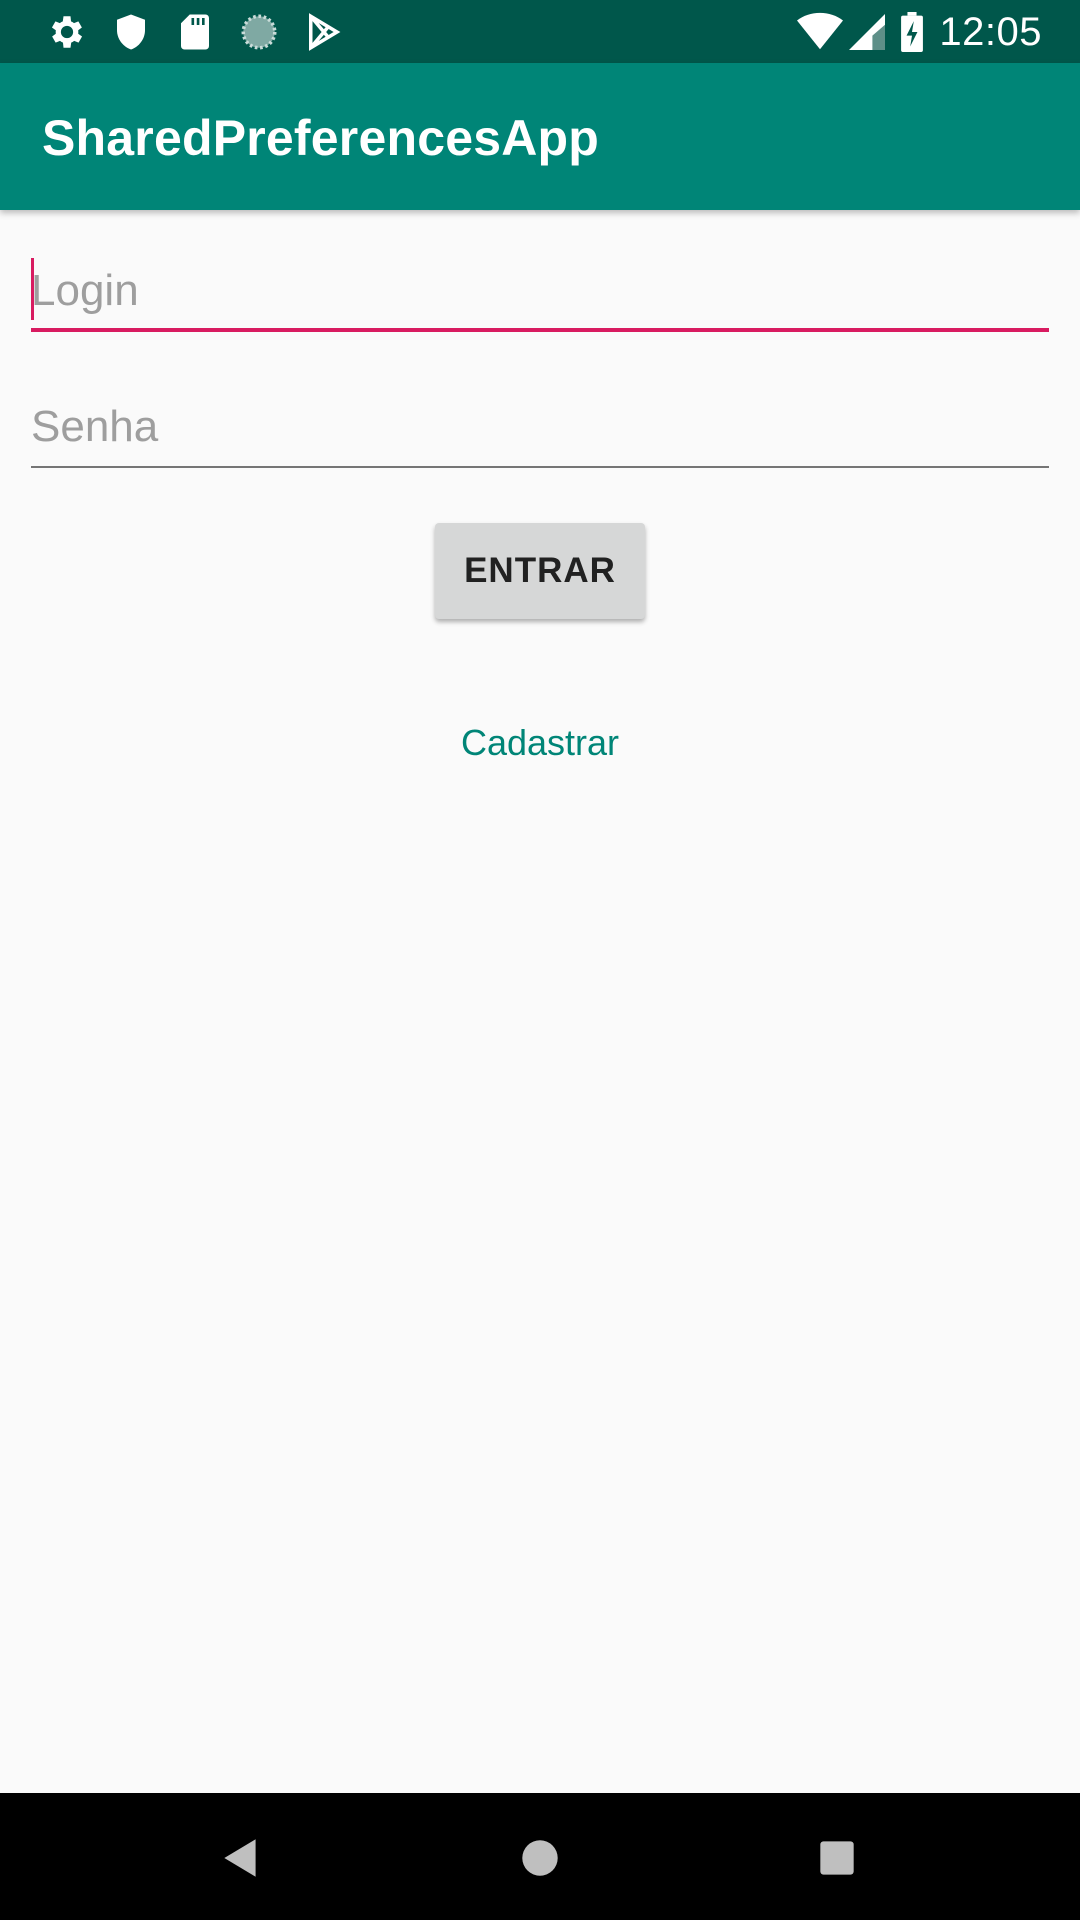 The width and height of the screenshot is (1080, 1920). I want to click on app-bar: SharedPreferencesApp, so click(540, 136).